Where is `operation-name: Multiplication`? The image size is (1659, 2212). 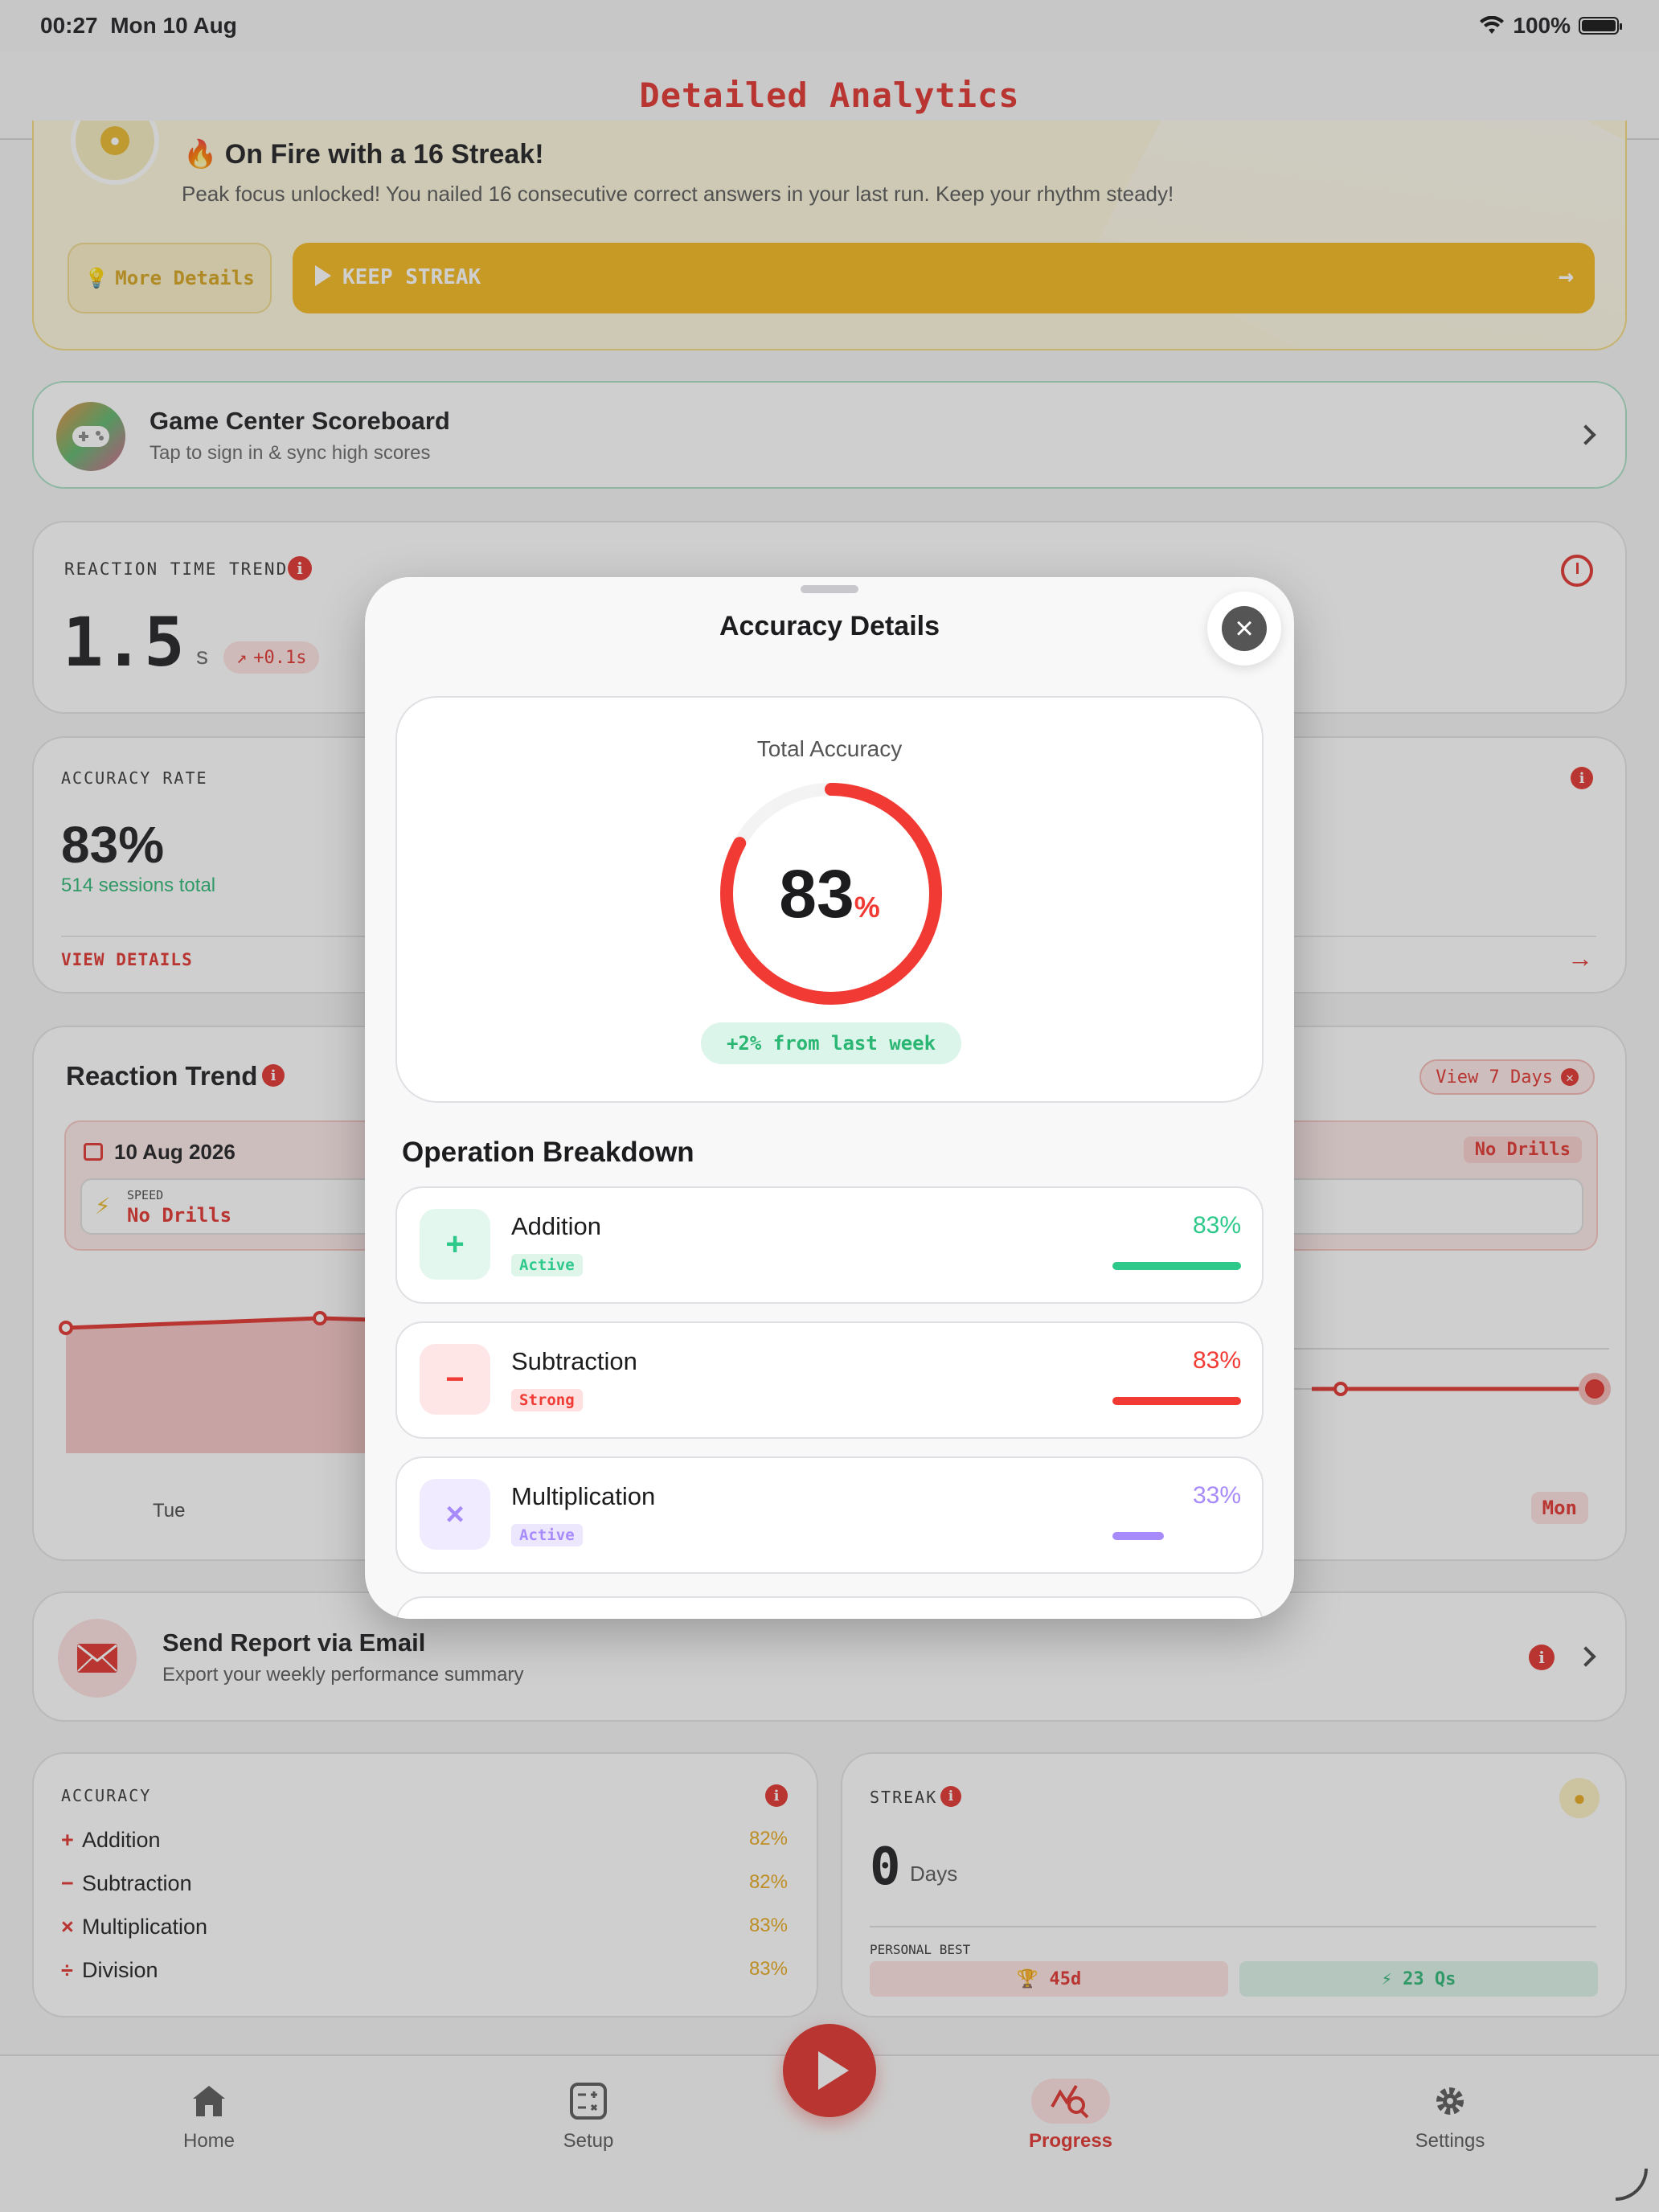
operation-name: Multiplication is located at coordinates (583, 1496).